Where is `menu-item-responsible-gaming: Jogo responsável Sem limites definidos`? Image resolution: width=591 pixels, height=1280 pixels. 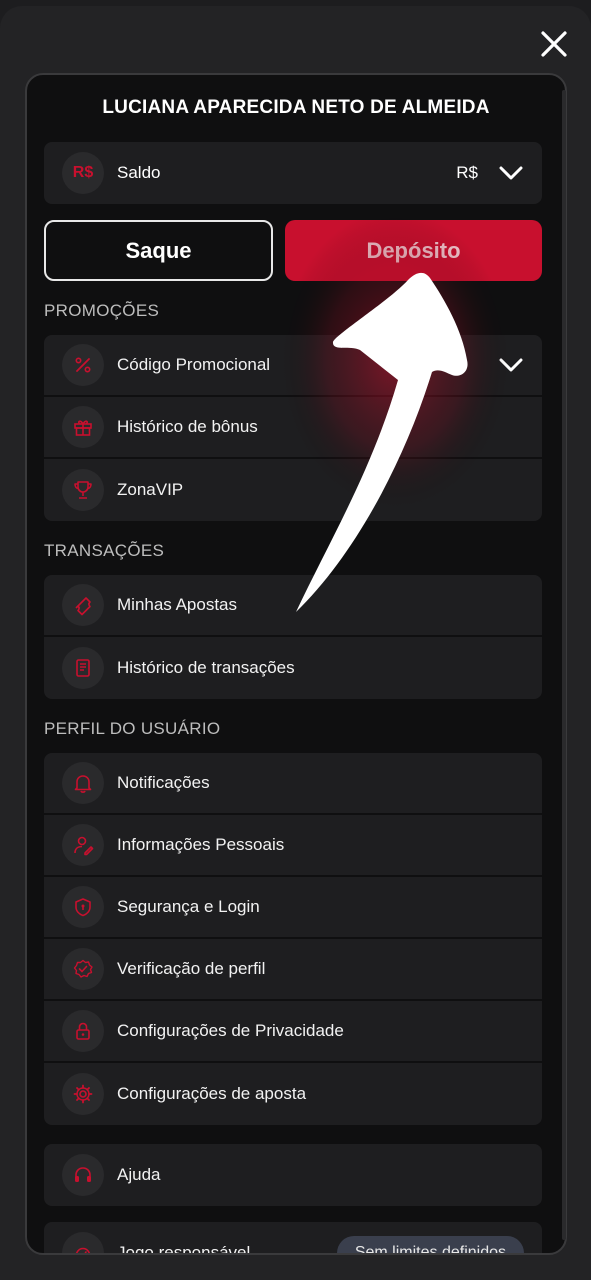
menu-item-responsible-gaming: Jogo responsável Sem limites definidos is located at coordinates (293, 1238).